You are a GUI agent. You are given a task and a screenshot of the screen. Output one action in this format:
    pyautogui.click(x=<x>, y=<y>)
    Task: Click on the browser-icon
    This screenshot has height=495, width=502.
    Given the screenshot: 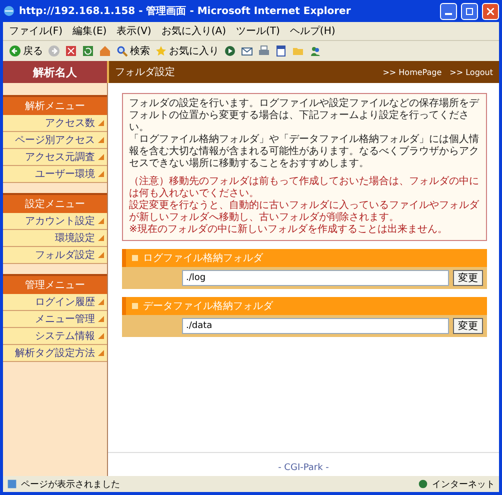 What is the action you would take?
    pyautogui.click(x=9, y=11)
    